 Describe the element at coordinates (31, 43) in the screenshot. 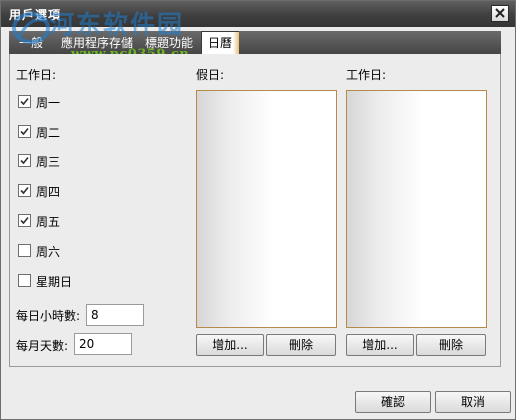

I see `tab-general: 一般` at that location.